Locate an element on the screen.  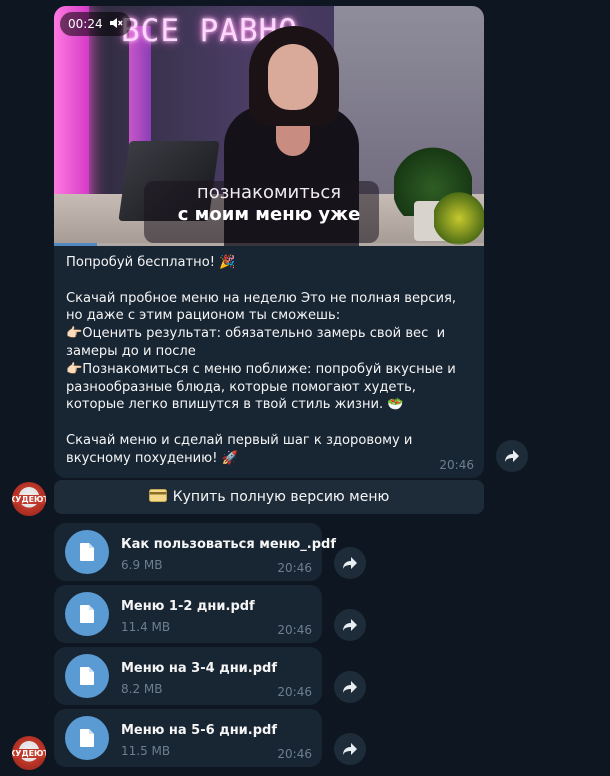
document-size: 6.9 MB is located at coordinates (142, 565).